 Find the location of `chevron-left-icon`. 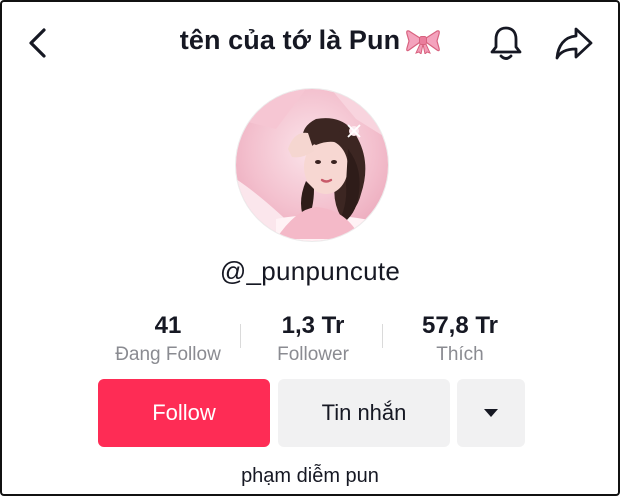

chevron-left-icon is located at coordinates (37, 43).